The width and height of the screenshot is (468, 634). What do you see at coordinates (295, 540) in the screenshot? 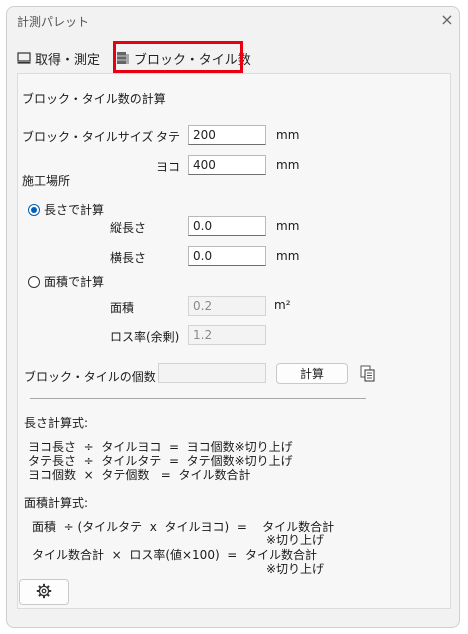
I see `area-formula-note-1: ※切り上げ` at bounding box center [295, 540].